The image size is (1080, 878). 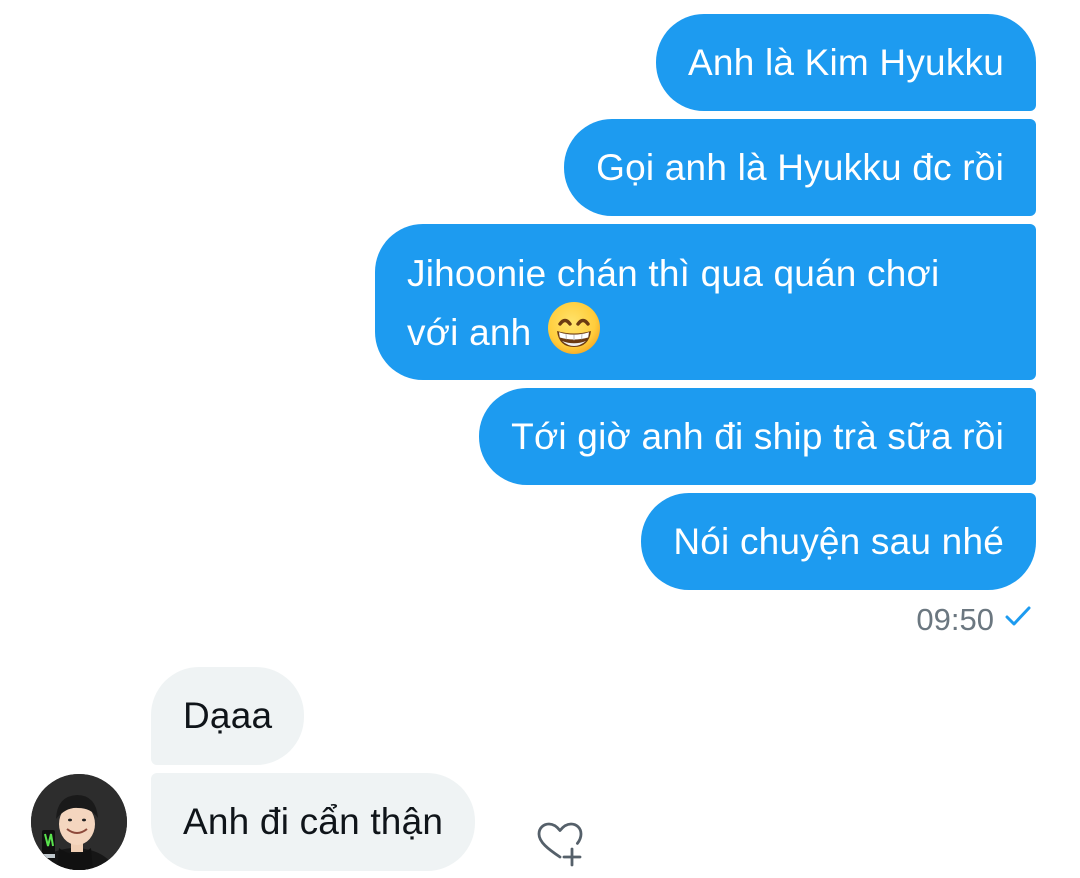 I want to click on message-bubble-incoming: Dạaa, so click(x=228, y=716).